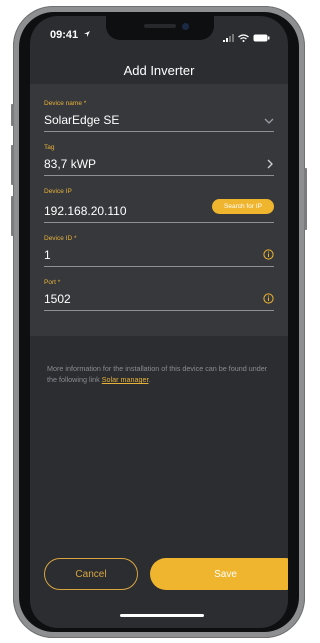  I want to click on wifi-icon, so click(243, 38).